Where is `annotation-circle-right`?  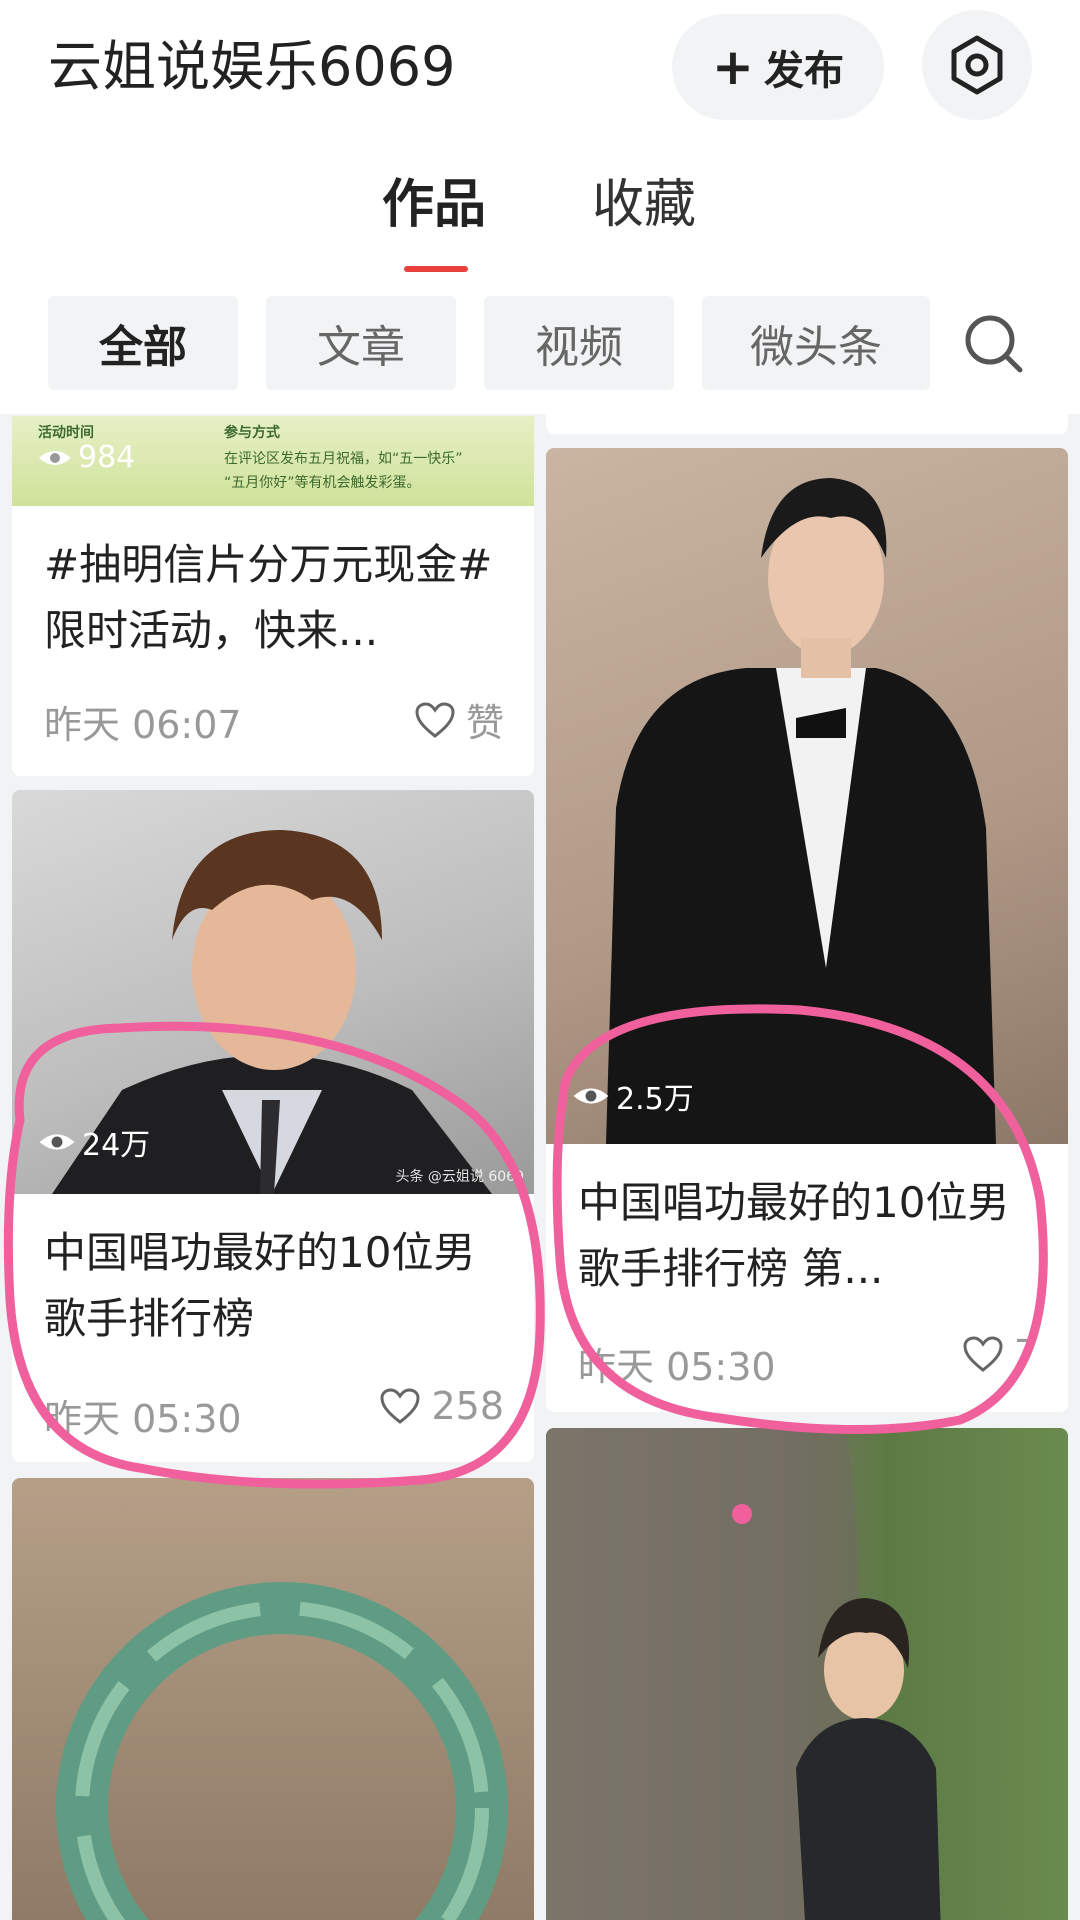 annotation-circle-right is located at coordinates (800, 1219).